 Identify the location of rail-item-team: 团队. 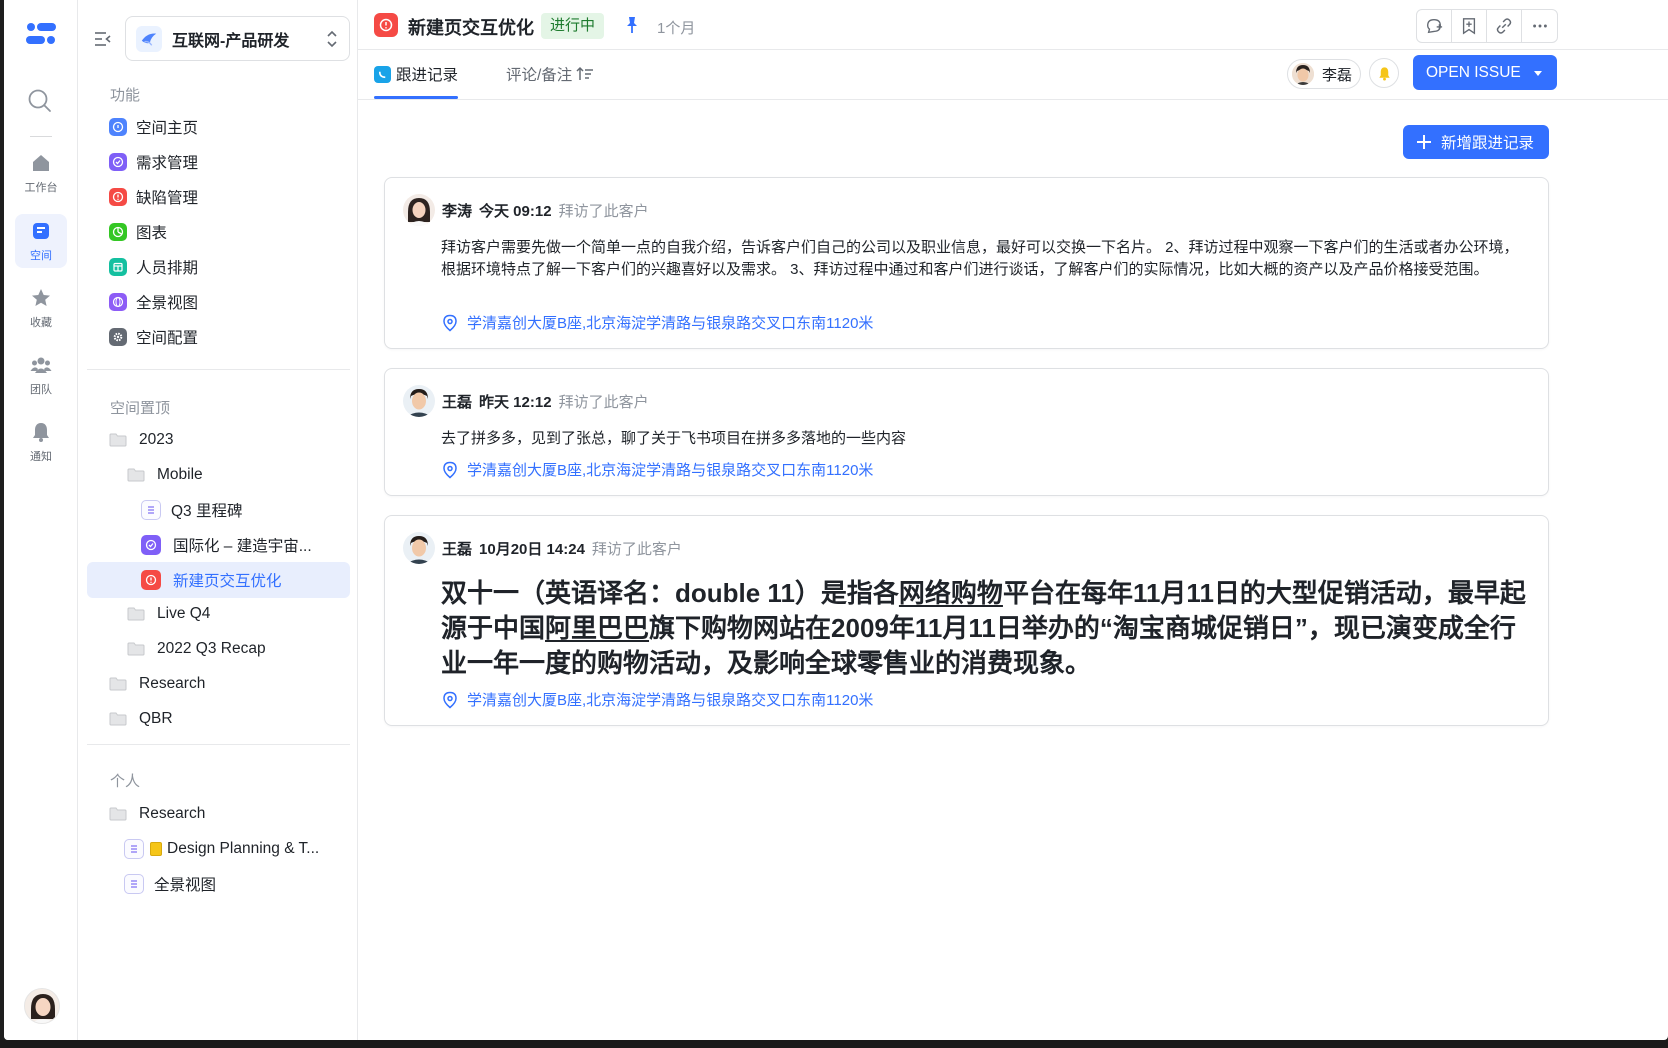
(41, 375).